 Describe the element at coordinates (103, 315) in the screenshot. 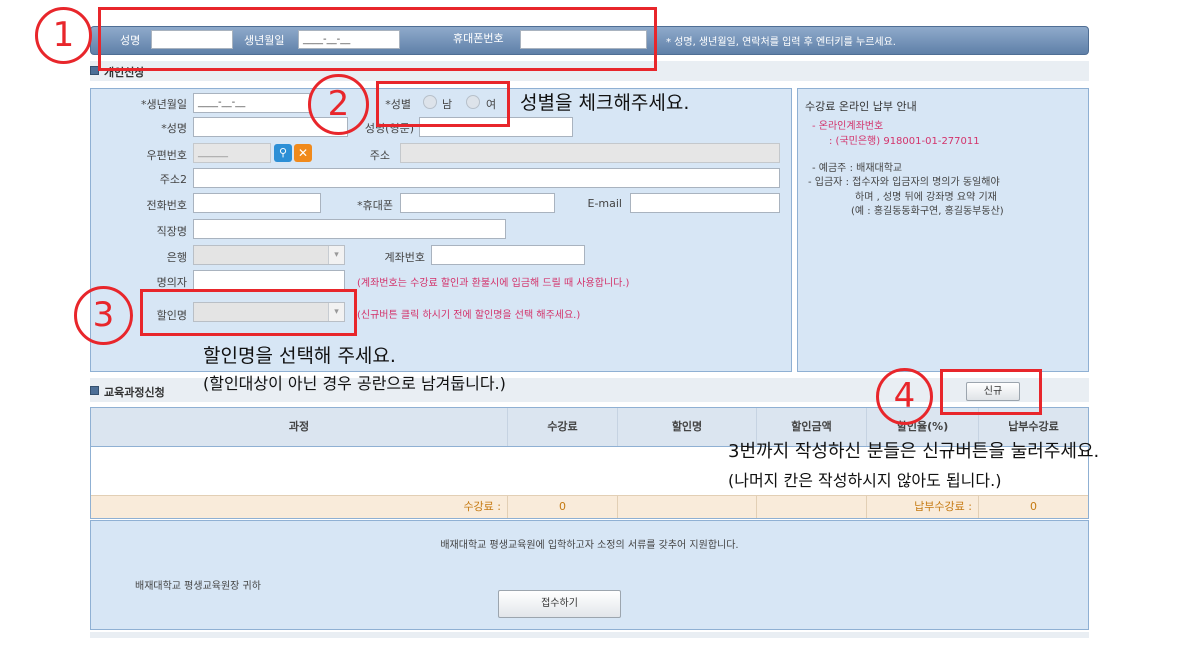

I see `step3-circle: 3` at that location.